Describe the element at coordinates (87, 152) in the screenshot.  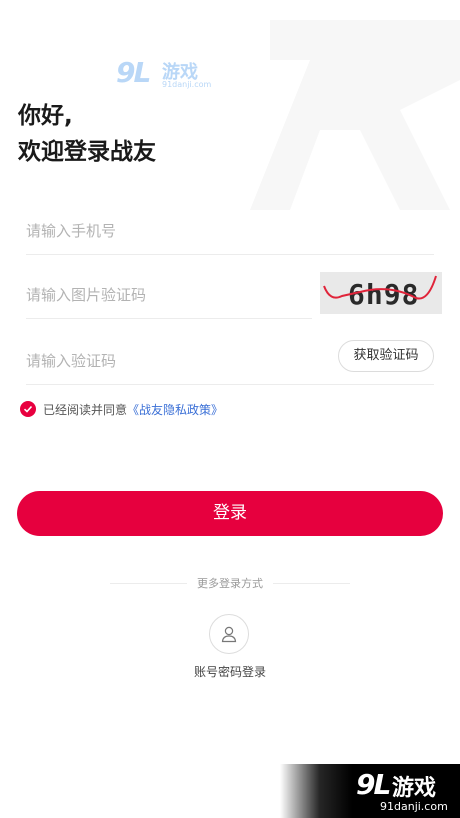
I see `greeting-line2: 欢迎登录战友` at that location.